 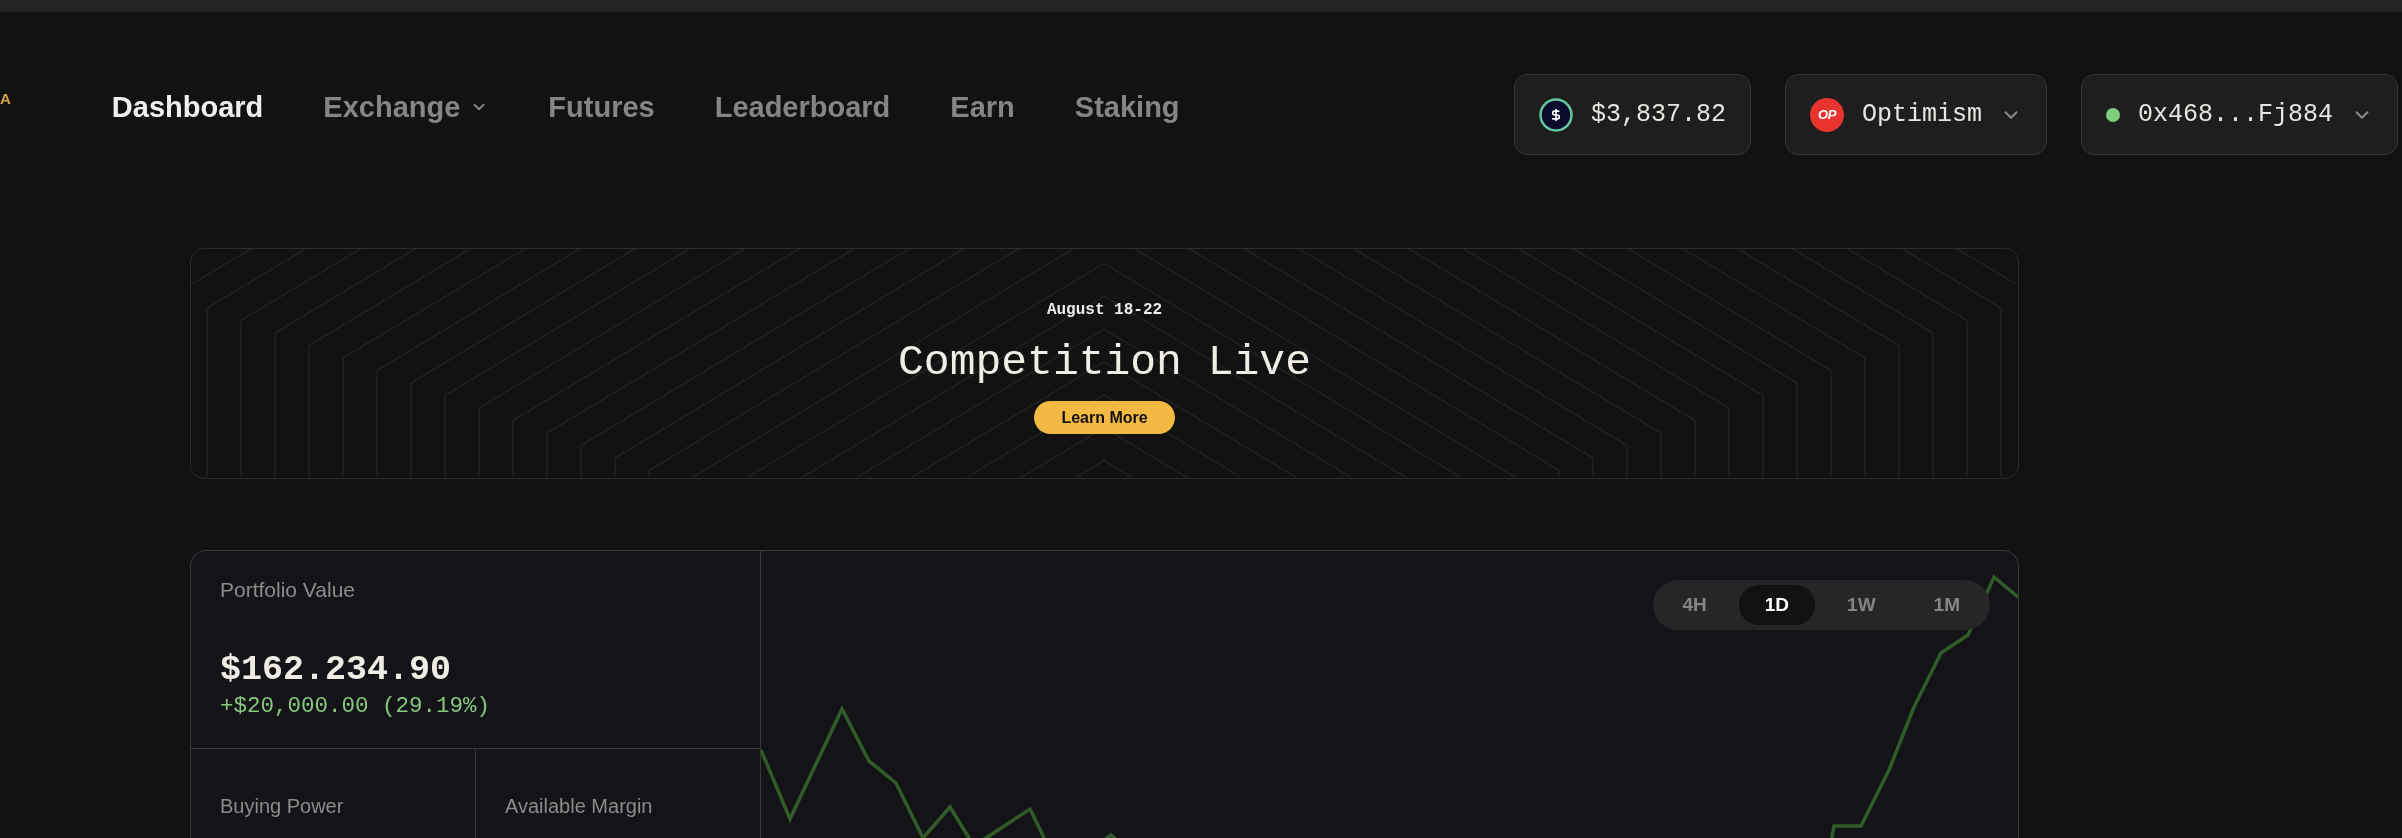 What do you see at coordinates (982, 107) in the screenshot?
I see `nav-link: Earn` at bounding box center [982, 107].